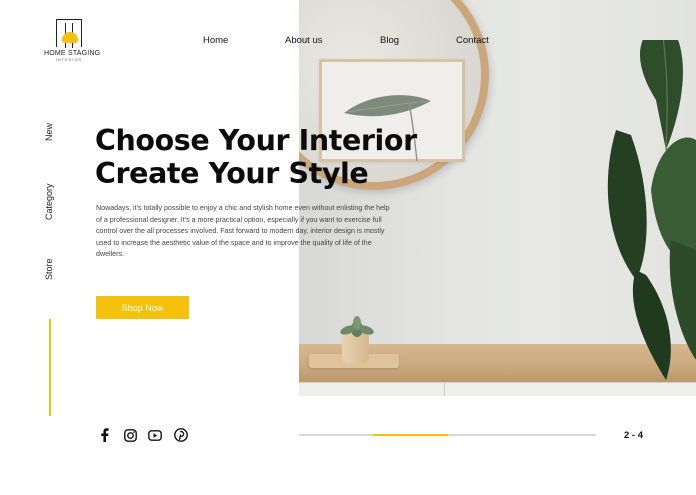 The height and width of the screenshot is (495, 696). What do you see at coordinates (444, 389) in the screenshot?
I see `cabinet-divider` at bounding box center [444, 389].